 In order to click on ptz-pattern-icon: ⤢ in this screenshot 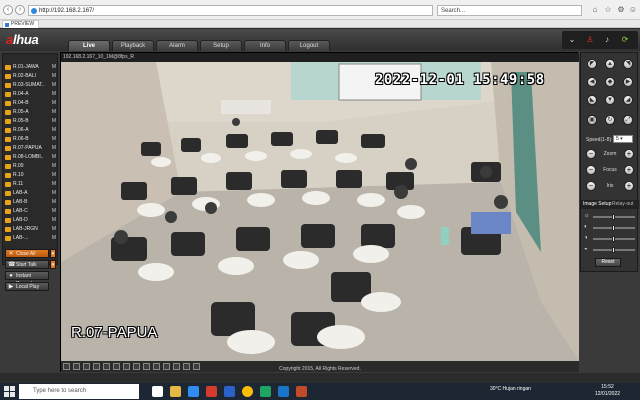, I will do `click(628, 120)`.